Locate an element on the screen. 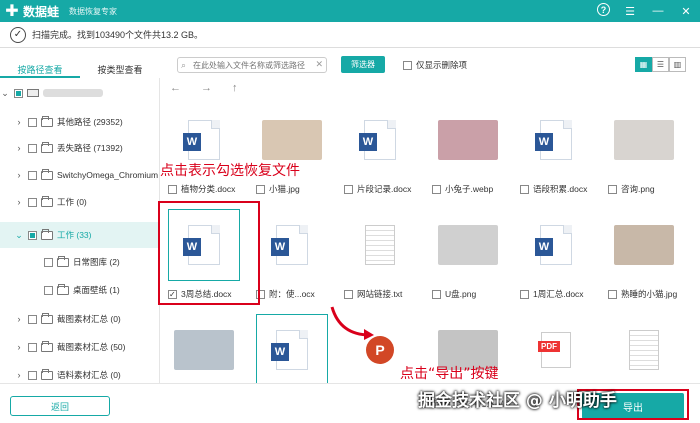 The height and width of the screenshot is (423, 700). file-card: 小兔子.webp is located at coordinates (464, 147).